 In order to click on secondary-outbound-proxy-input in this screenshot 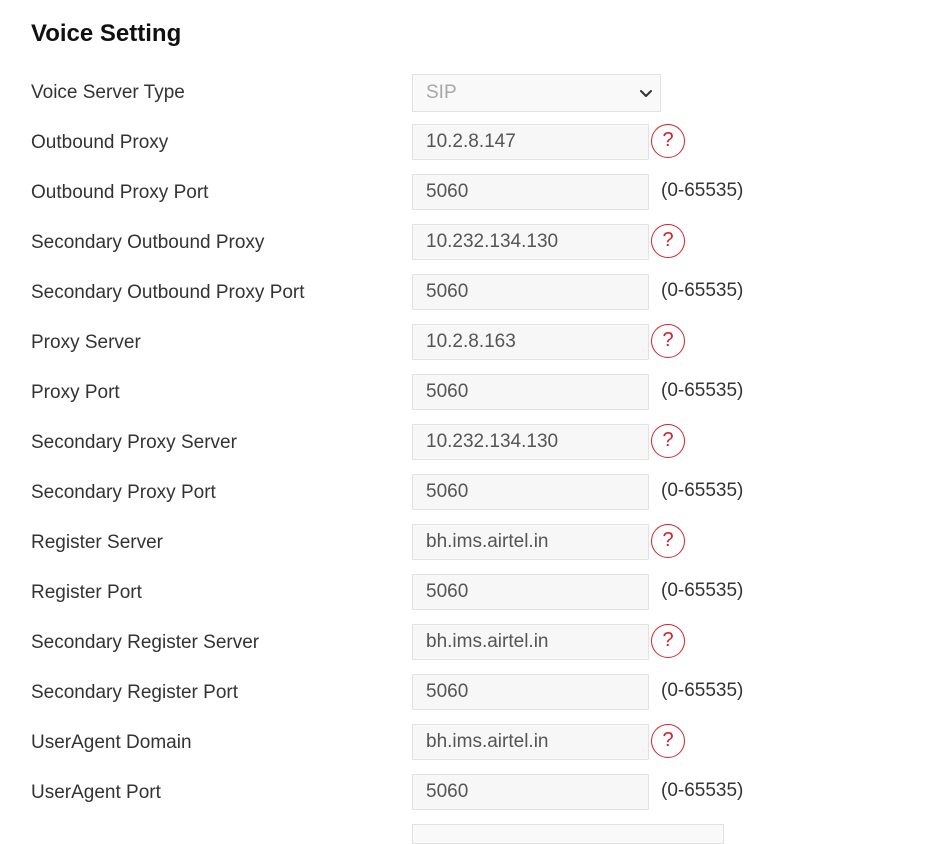, I will do `click(530, 242)`.